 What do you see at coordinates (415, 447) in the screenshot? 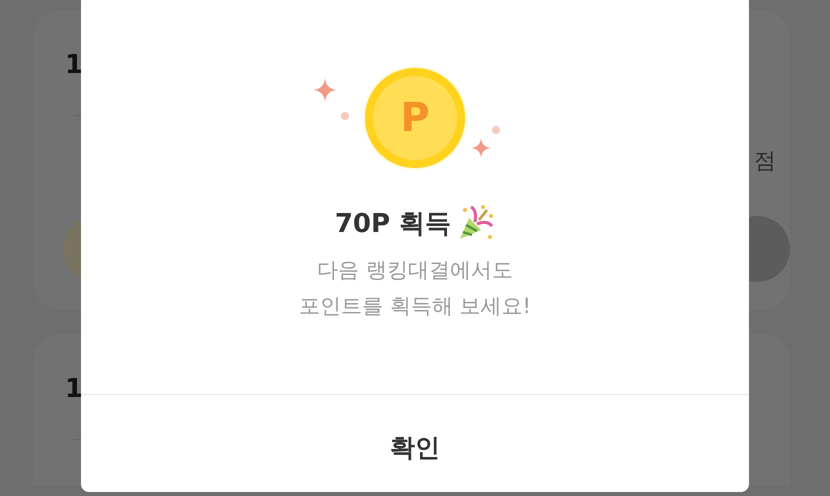
I see `confirm-button: 확인` at bounding box center [415, 447].